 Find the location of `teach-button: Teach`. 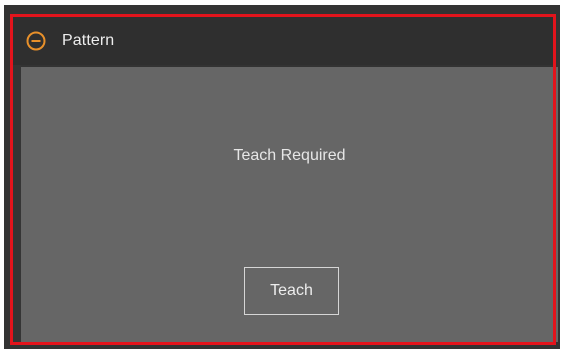

teach-button: Teach is located at coordinates (291, 291).